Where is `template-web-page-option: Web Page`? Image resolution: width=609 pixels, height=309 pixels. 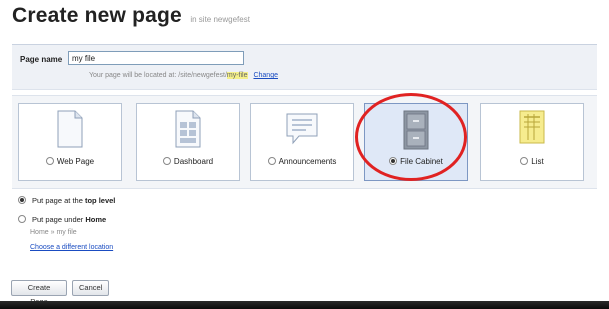
template-web-page-option: Web Page is located at coordinates (70, 161).